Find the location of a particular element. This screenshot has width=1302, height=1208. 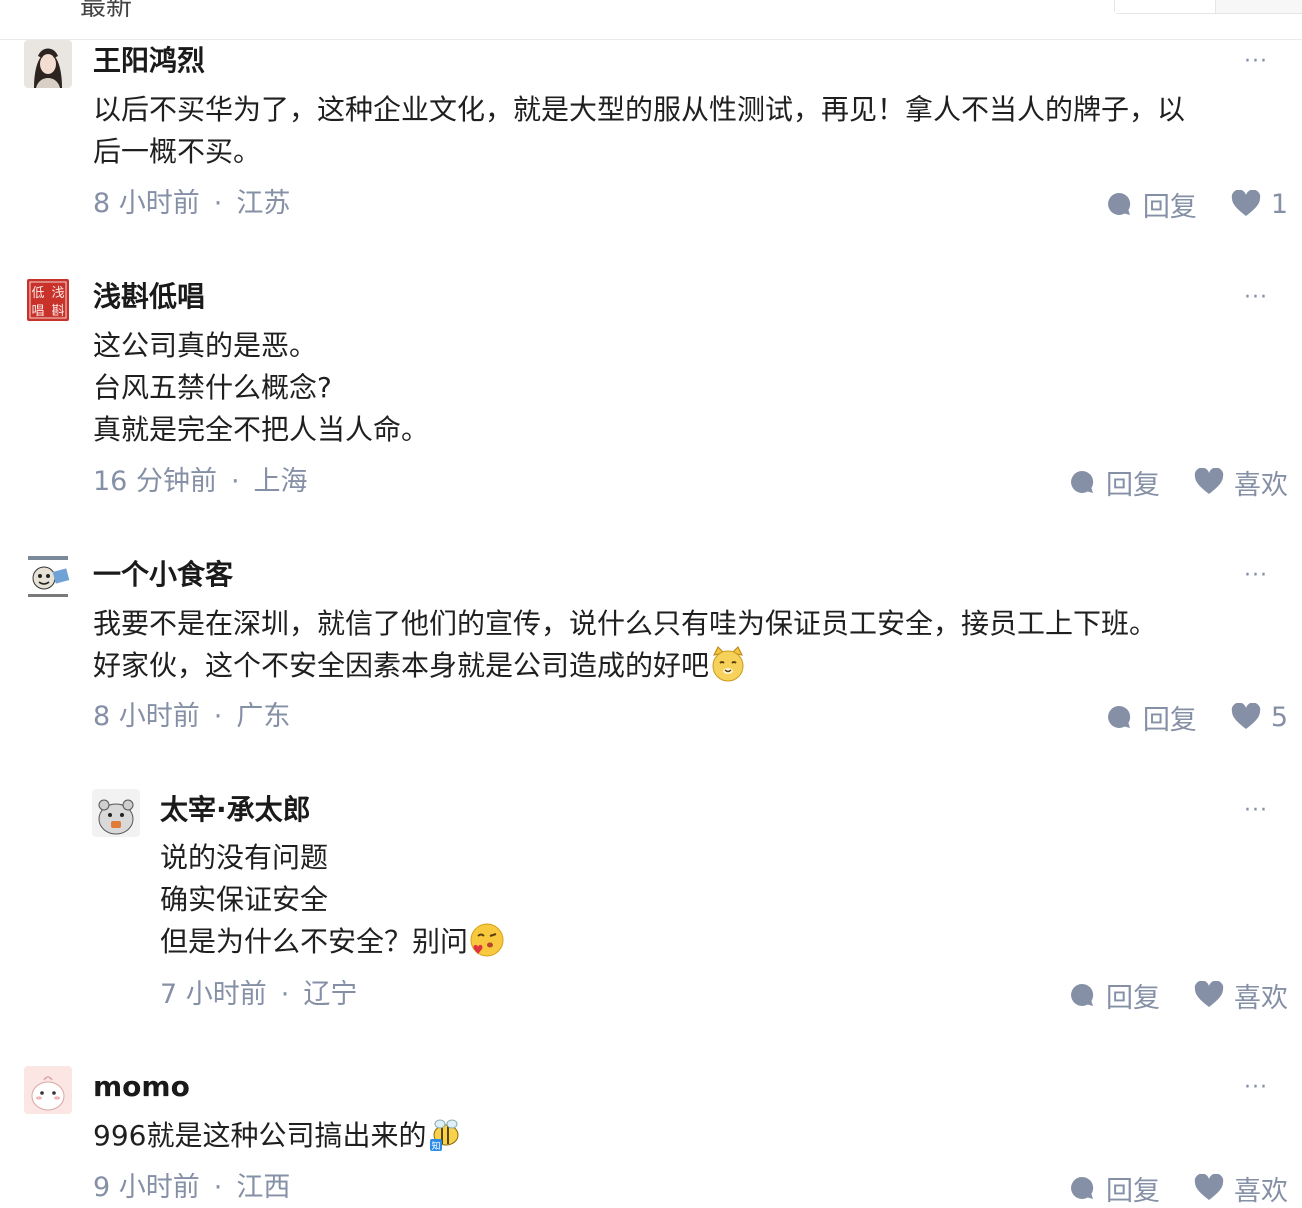

location: 上海 is located at coordinates (280, 481).